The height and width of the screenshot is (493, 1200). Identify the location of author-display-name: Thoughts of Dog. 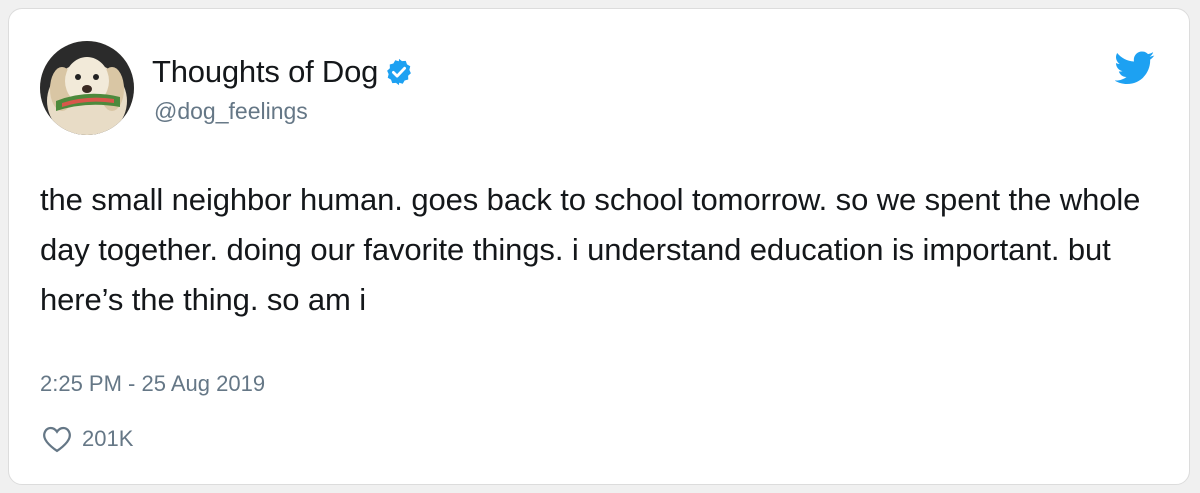
(265, 72).